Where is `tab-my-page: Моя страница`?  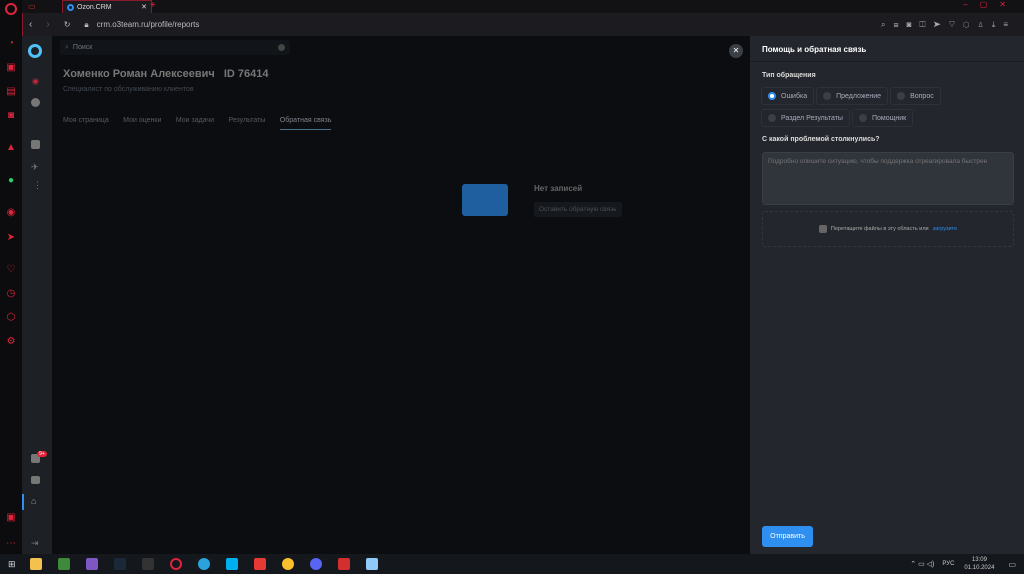 tab-my-page: Моя страница is located at coordinates (86, 120).